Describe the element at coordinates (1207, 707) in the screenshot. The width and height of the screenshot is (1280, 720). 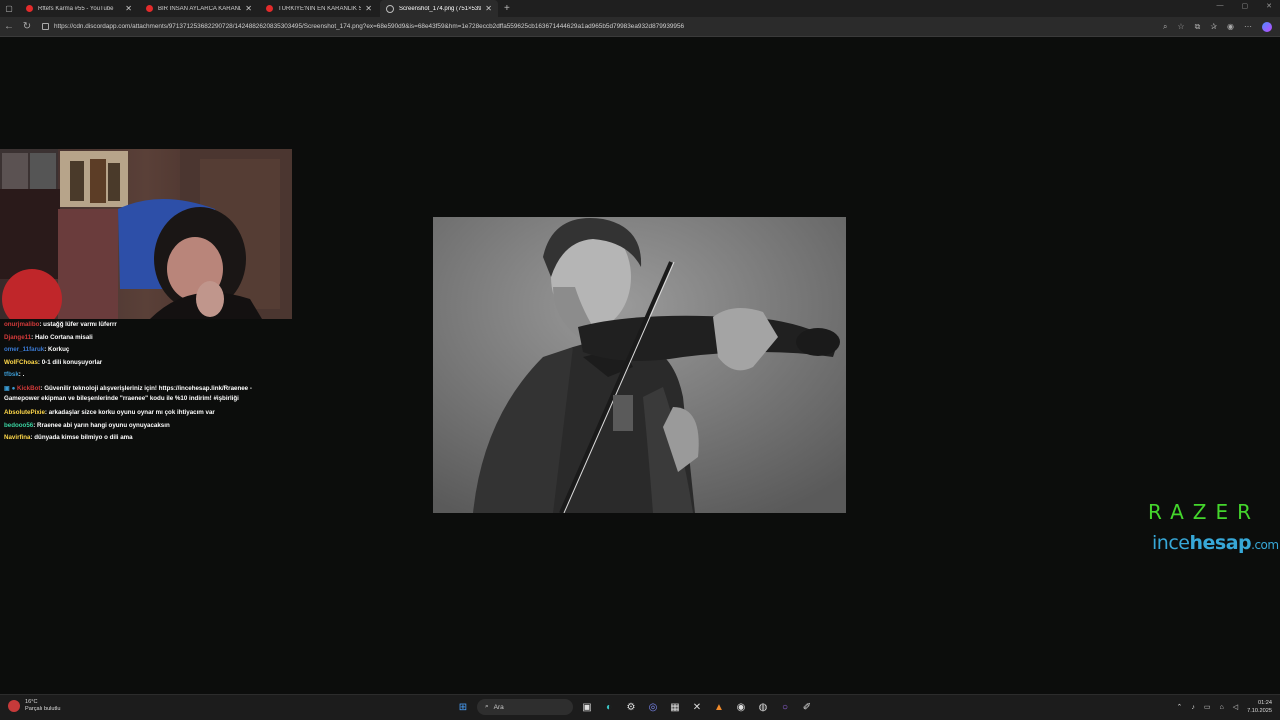
I see `battery-icon: ▭` at that location.